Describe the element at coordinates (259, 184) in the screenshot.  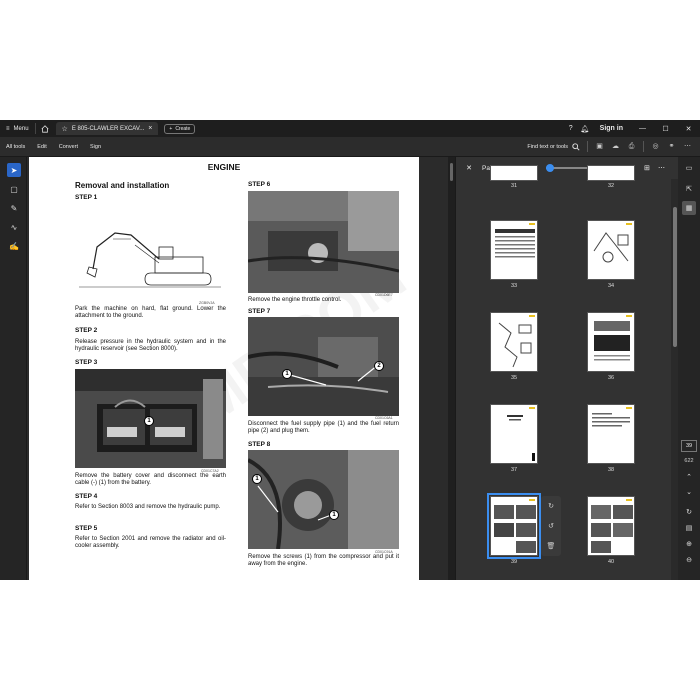
I see `step-6-label: STEP 6` at that location.